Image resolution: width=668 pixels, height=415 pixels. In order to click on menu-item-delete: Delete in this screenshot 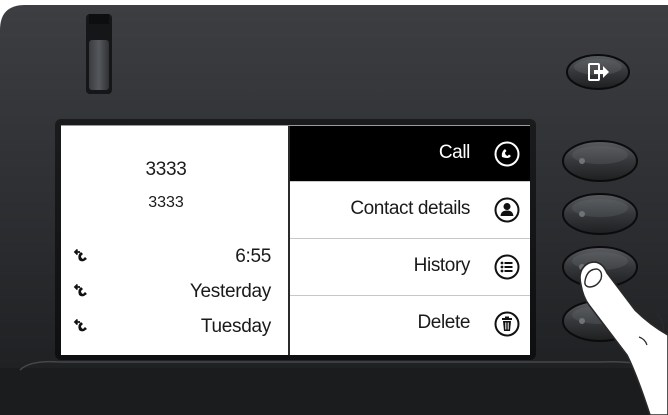, I will do `click(410, 323)`.